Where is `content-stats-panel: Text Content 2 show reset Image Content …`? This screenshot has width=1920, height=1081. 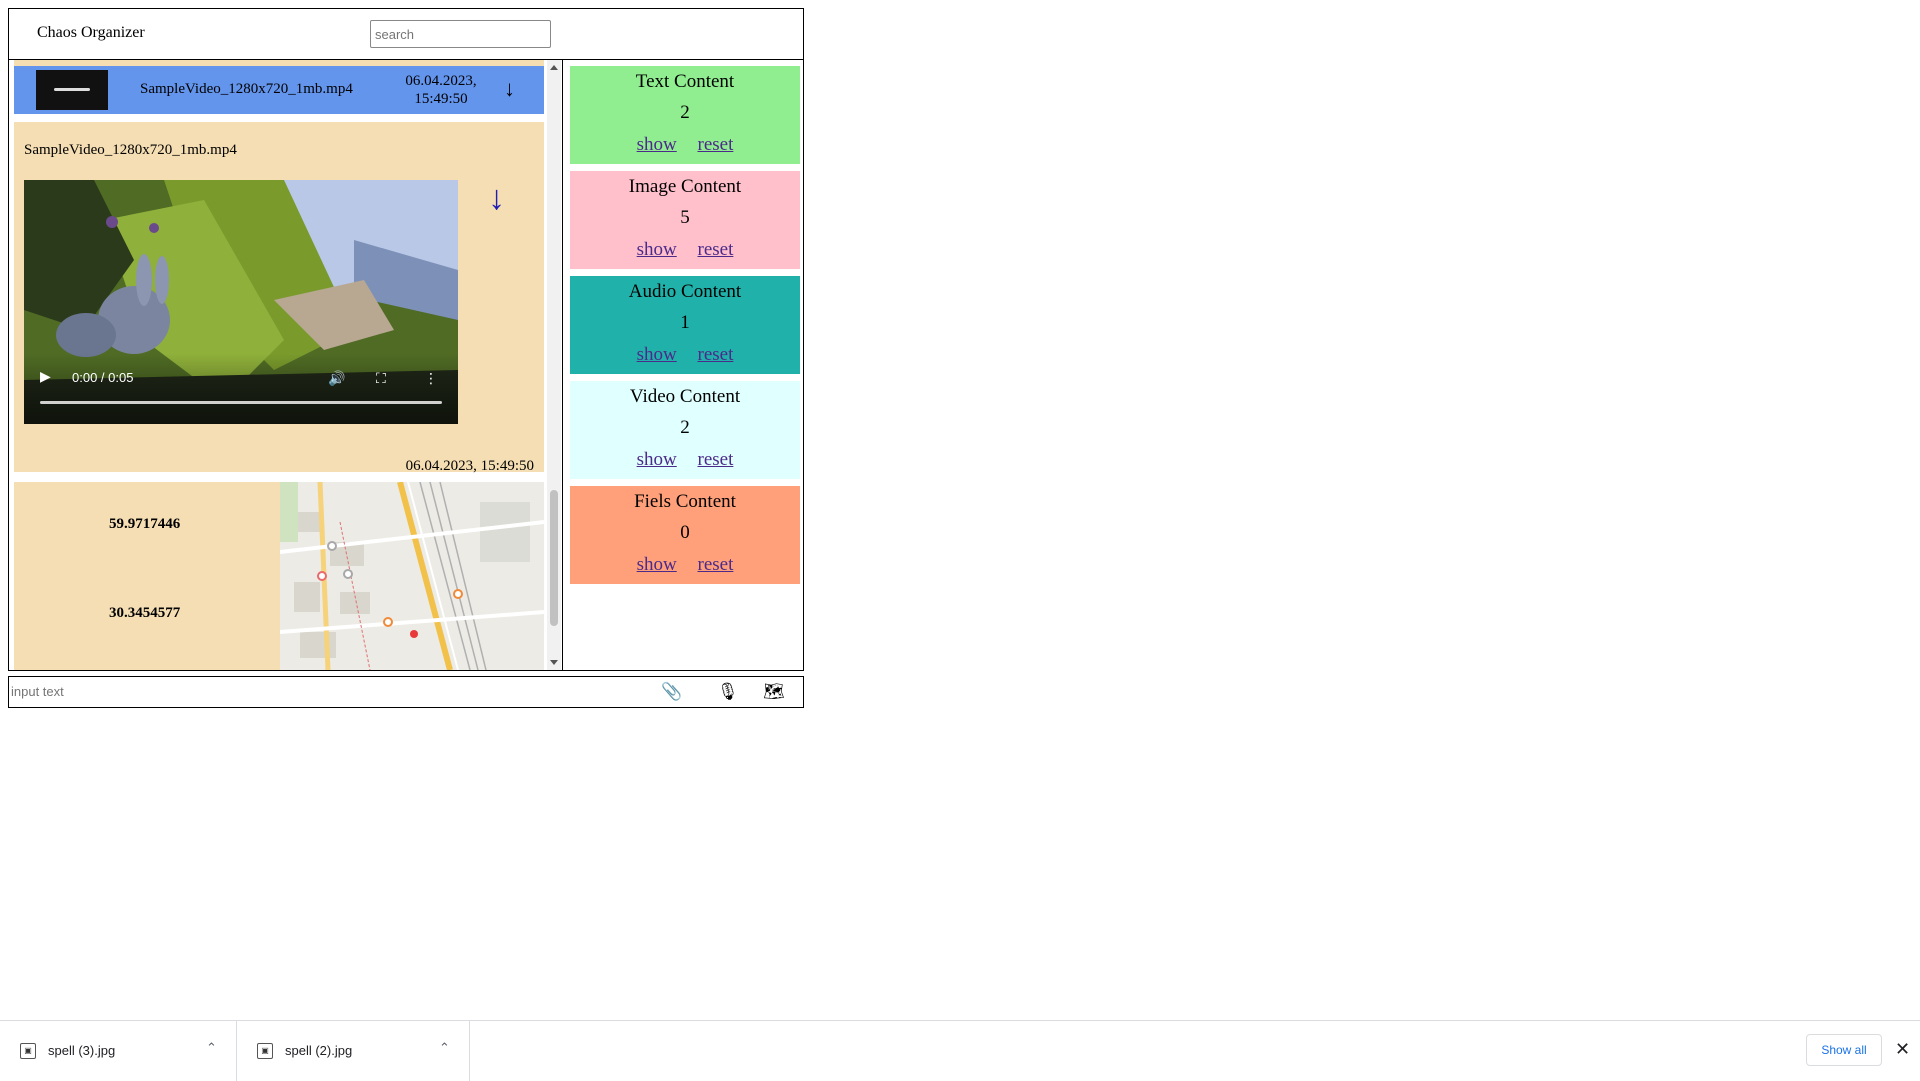
content-stats-panel: Text Content 2 show reset Image Content … is located at coordinates (685, 328).